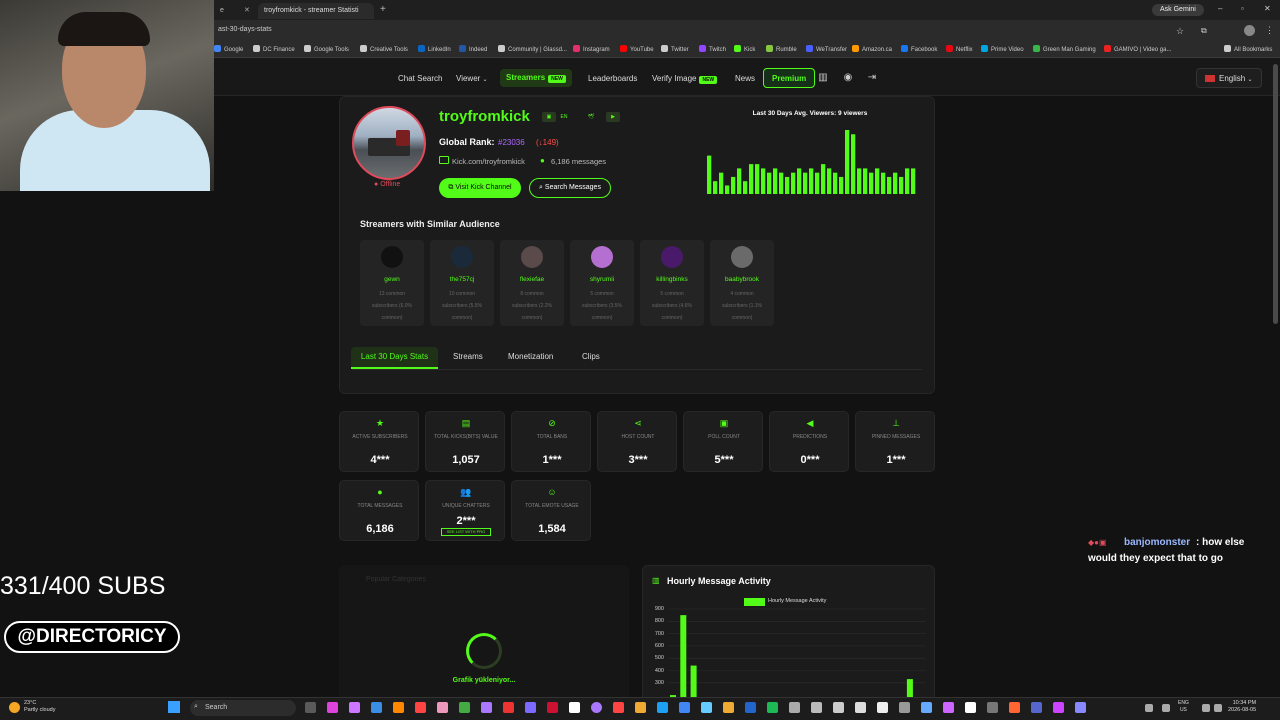 The height and width of the screenshot is (720, 1280). What do you see at coordinates (532, 279) in the screenshot?
I see `similar-streamer-name: flexiefae` at bounding box center [532, 279].